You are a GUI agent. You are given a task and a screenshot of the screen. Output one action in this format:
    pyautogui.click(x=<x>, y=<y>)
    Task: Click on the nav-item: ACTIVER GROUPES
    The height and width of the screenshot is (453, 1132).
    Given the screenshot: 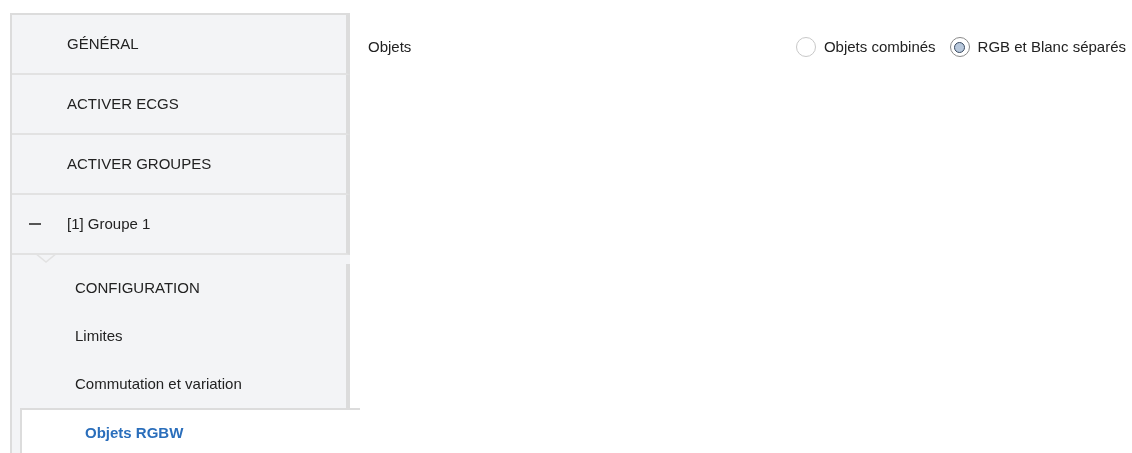 What is the action you would take?
    pyautogui.click(x=181, y=165)
    